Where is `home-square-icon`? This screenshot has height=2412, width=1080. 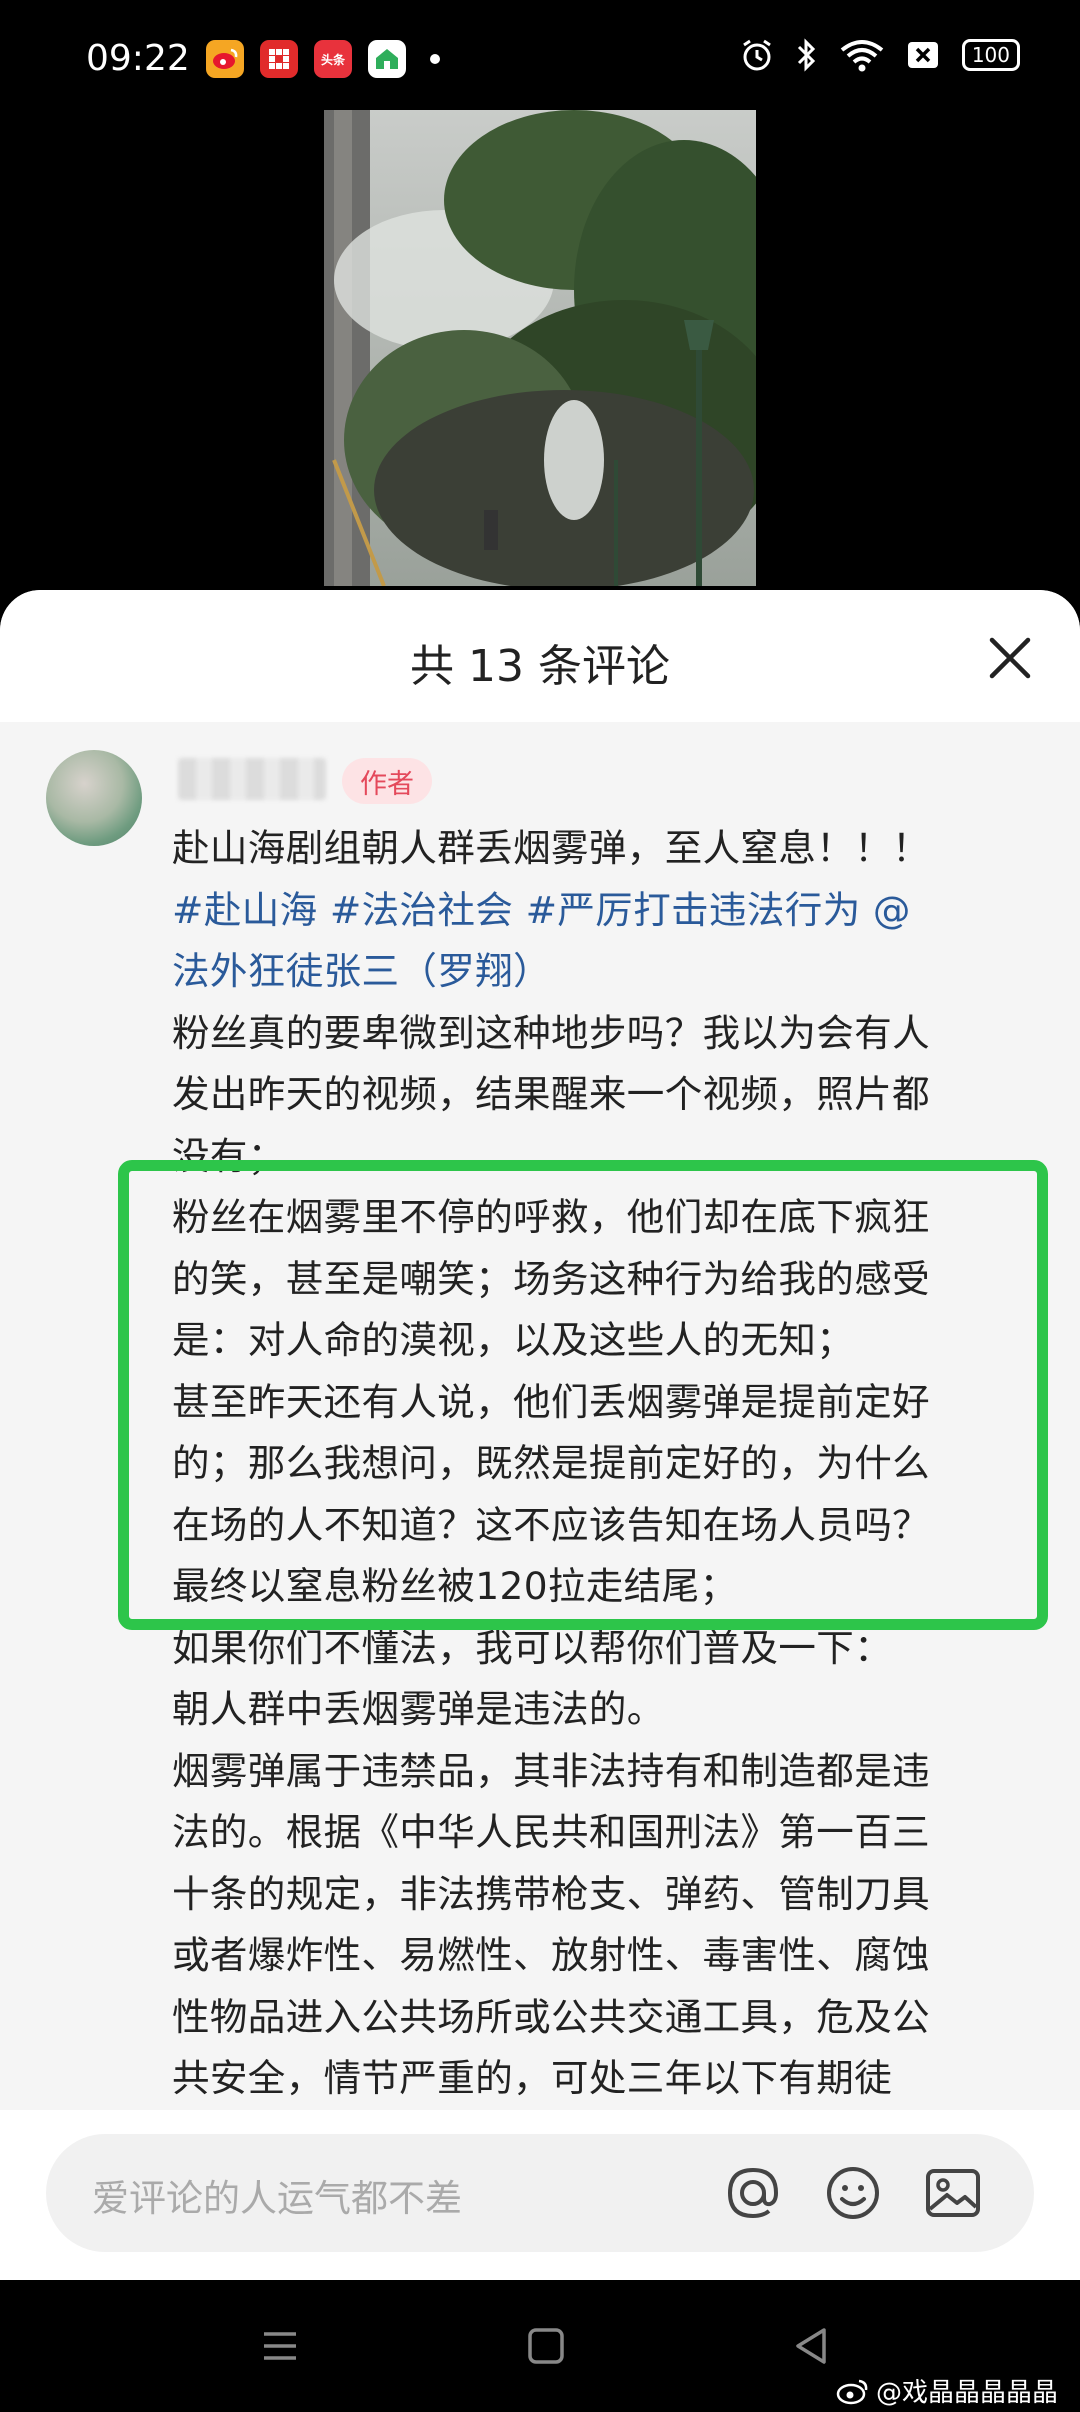 home-square-icon is located at coordinates (546, 2346).